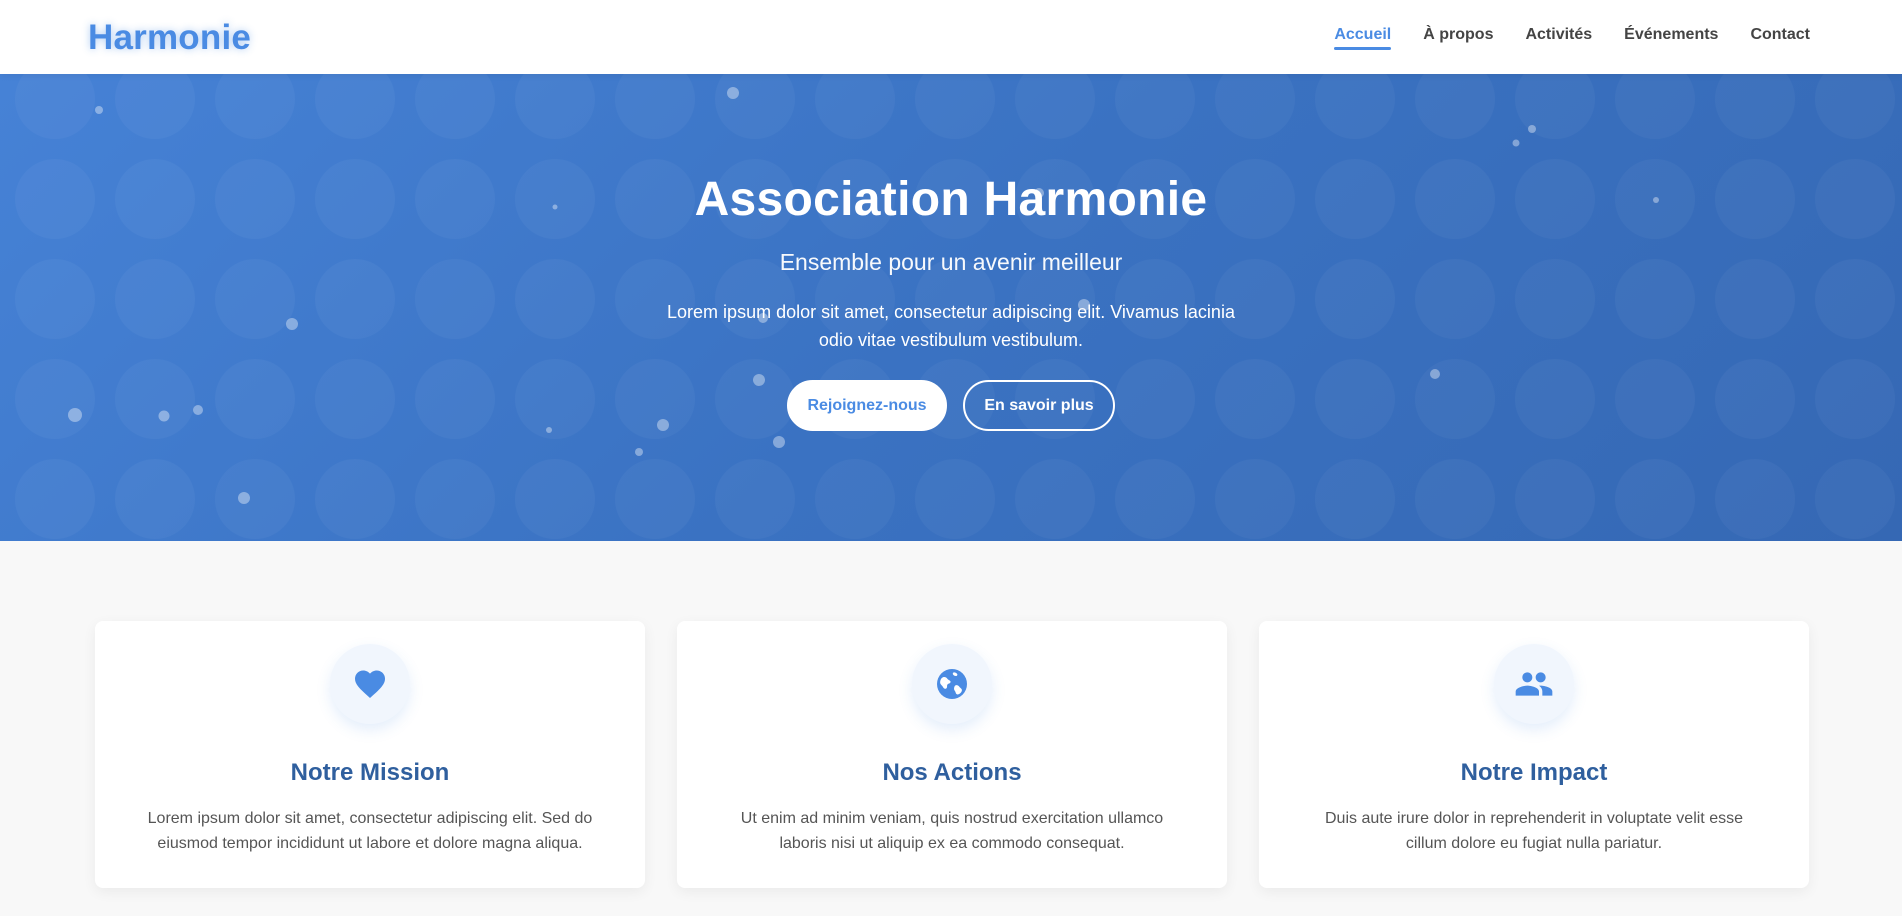 The image size is (1902, 916). Describe the element at coordinates (1039, 405) in the screenshot. I see `learn-more-button: En savoir plus` at that location.